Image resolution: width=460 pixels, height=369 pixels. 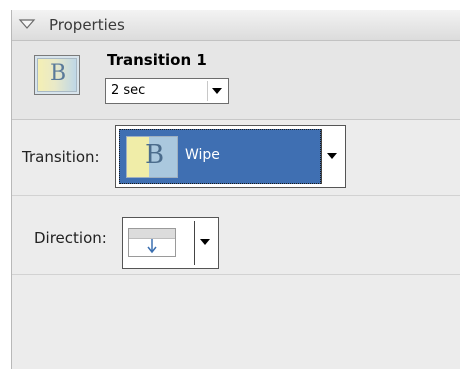 What do you see at coordinates (61, 157) in the screenshot?
I see `transition-label: Transition:` at bounding box center [61, 157].